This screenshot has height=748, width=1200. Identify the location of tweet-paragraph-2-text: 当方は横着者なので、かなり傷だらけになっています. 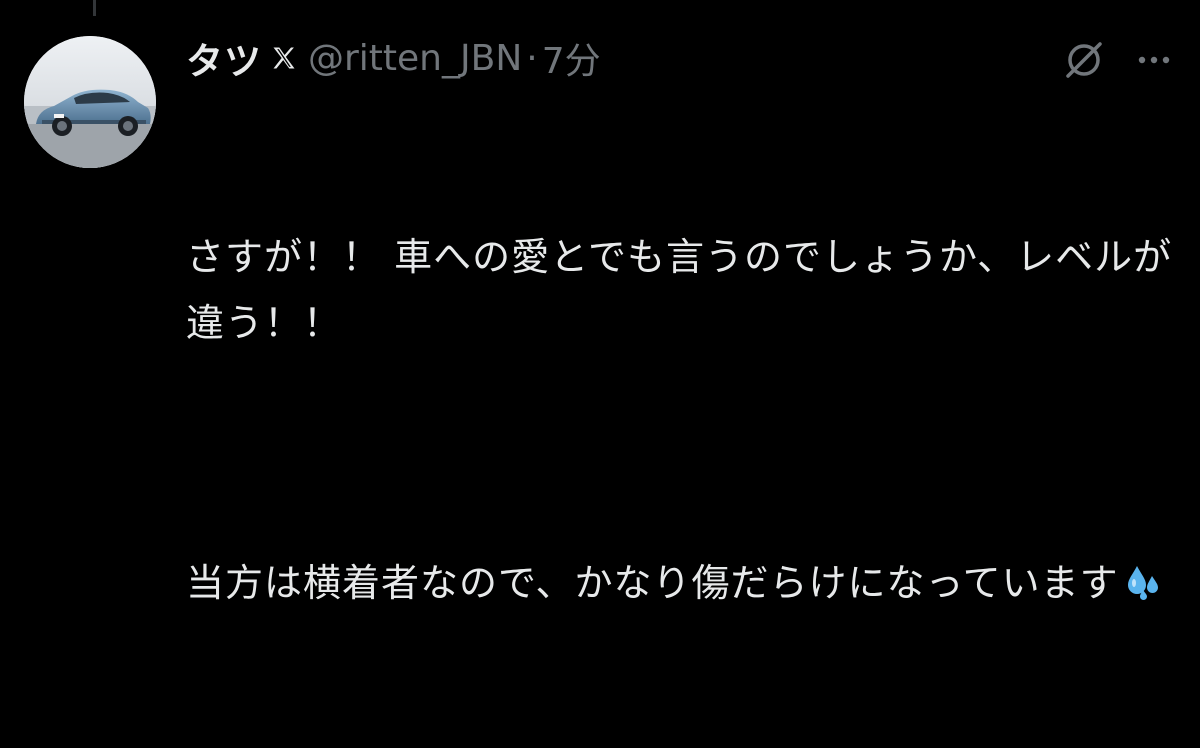
(652, 583).